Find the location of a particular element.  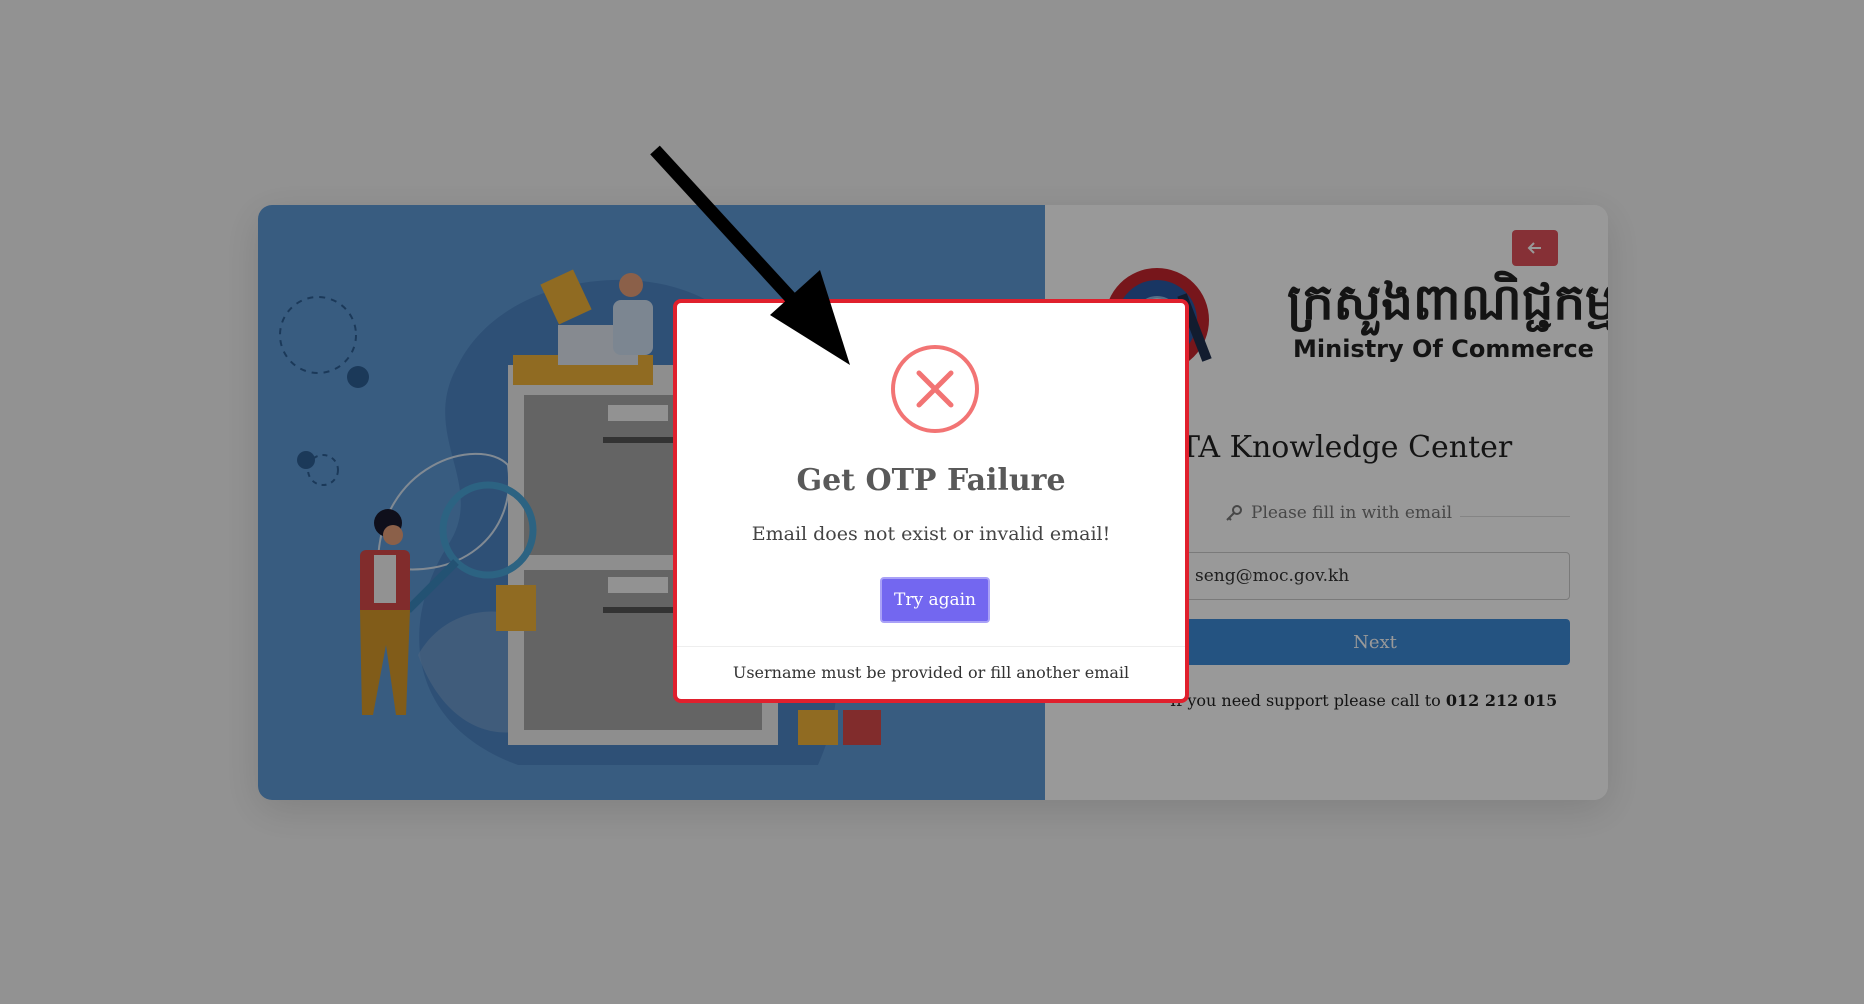

dialog-message: Email does not exist or invalid email! is located at coordinates (931, 534).